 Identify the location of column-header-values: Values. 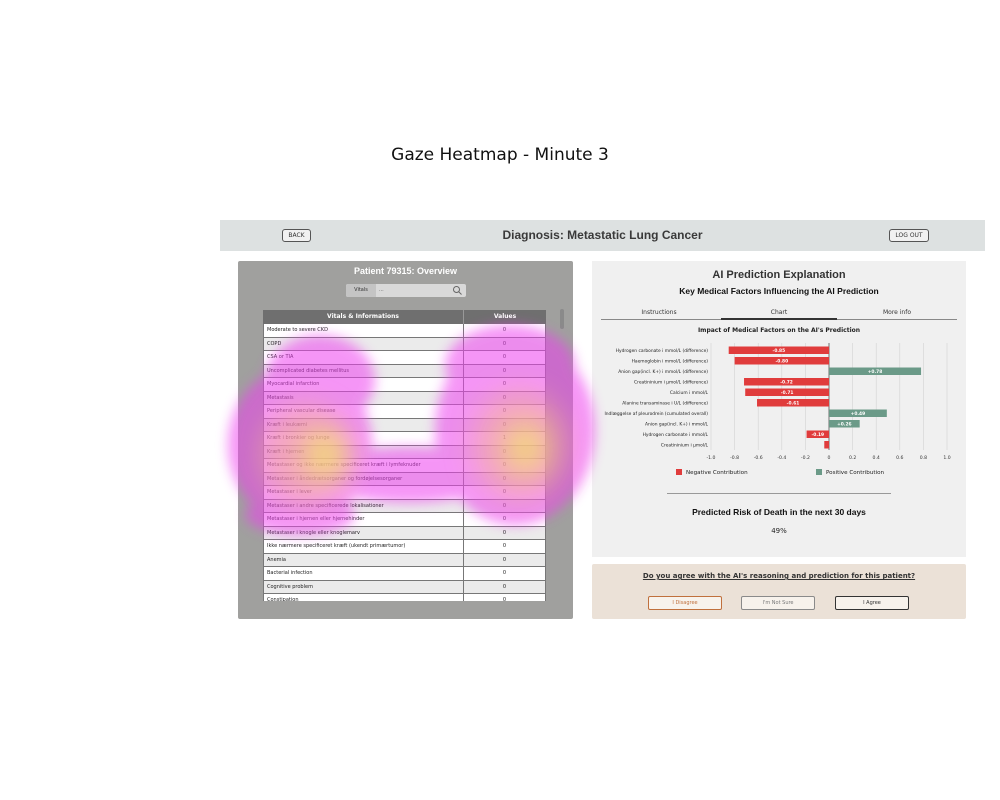
(505, 316).